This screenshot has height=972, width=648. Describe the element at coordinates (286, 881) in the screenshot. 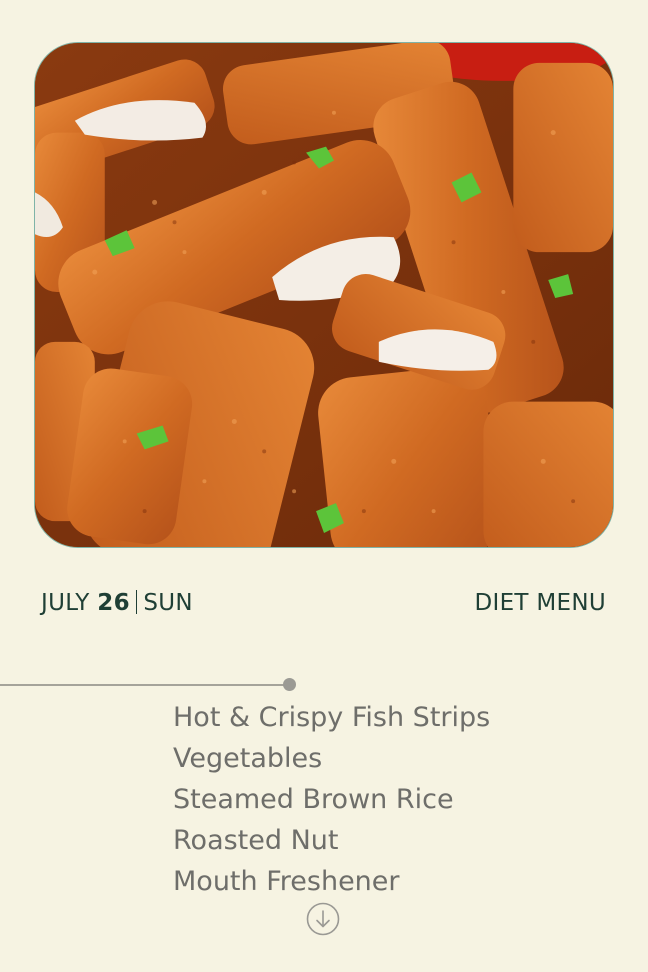

I see `menu-item: Mouth Freshener` at that location.